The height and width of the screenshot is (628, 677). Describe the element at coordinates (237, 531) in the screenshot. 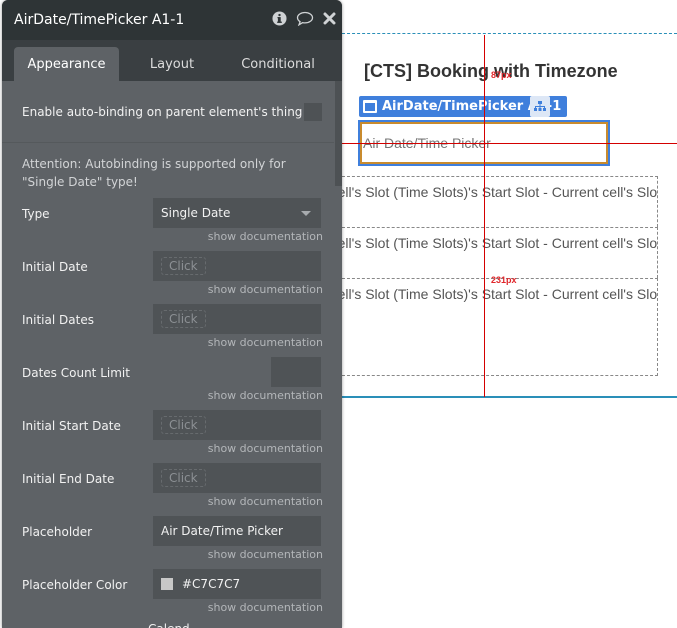

I see `placeholder-input: Air Date/Time Picker` at that location.